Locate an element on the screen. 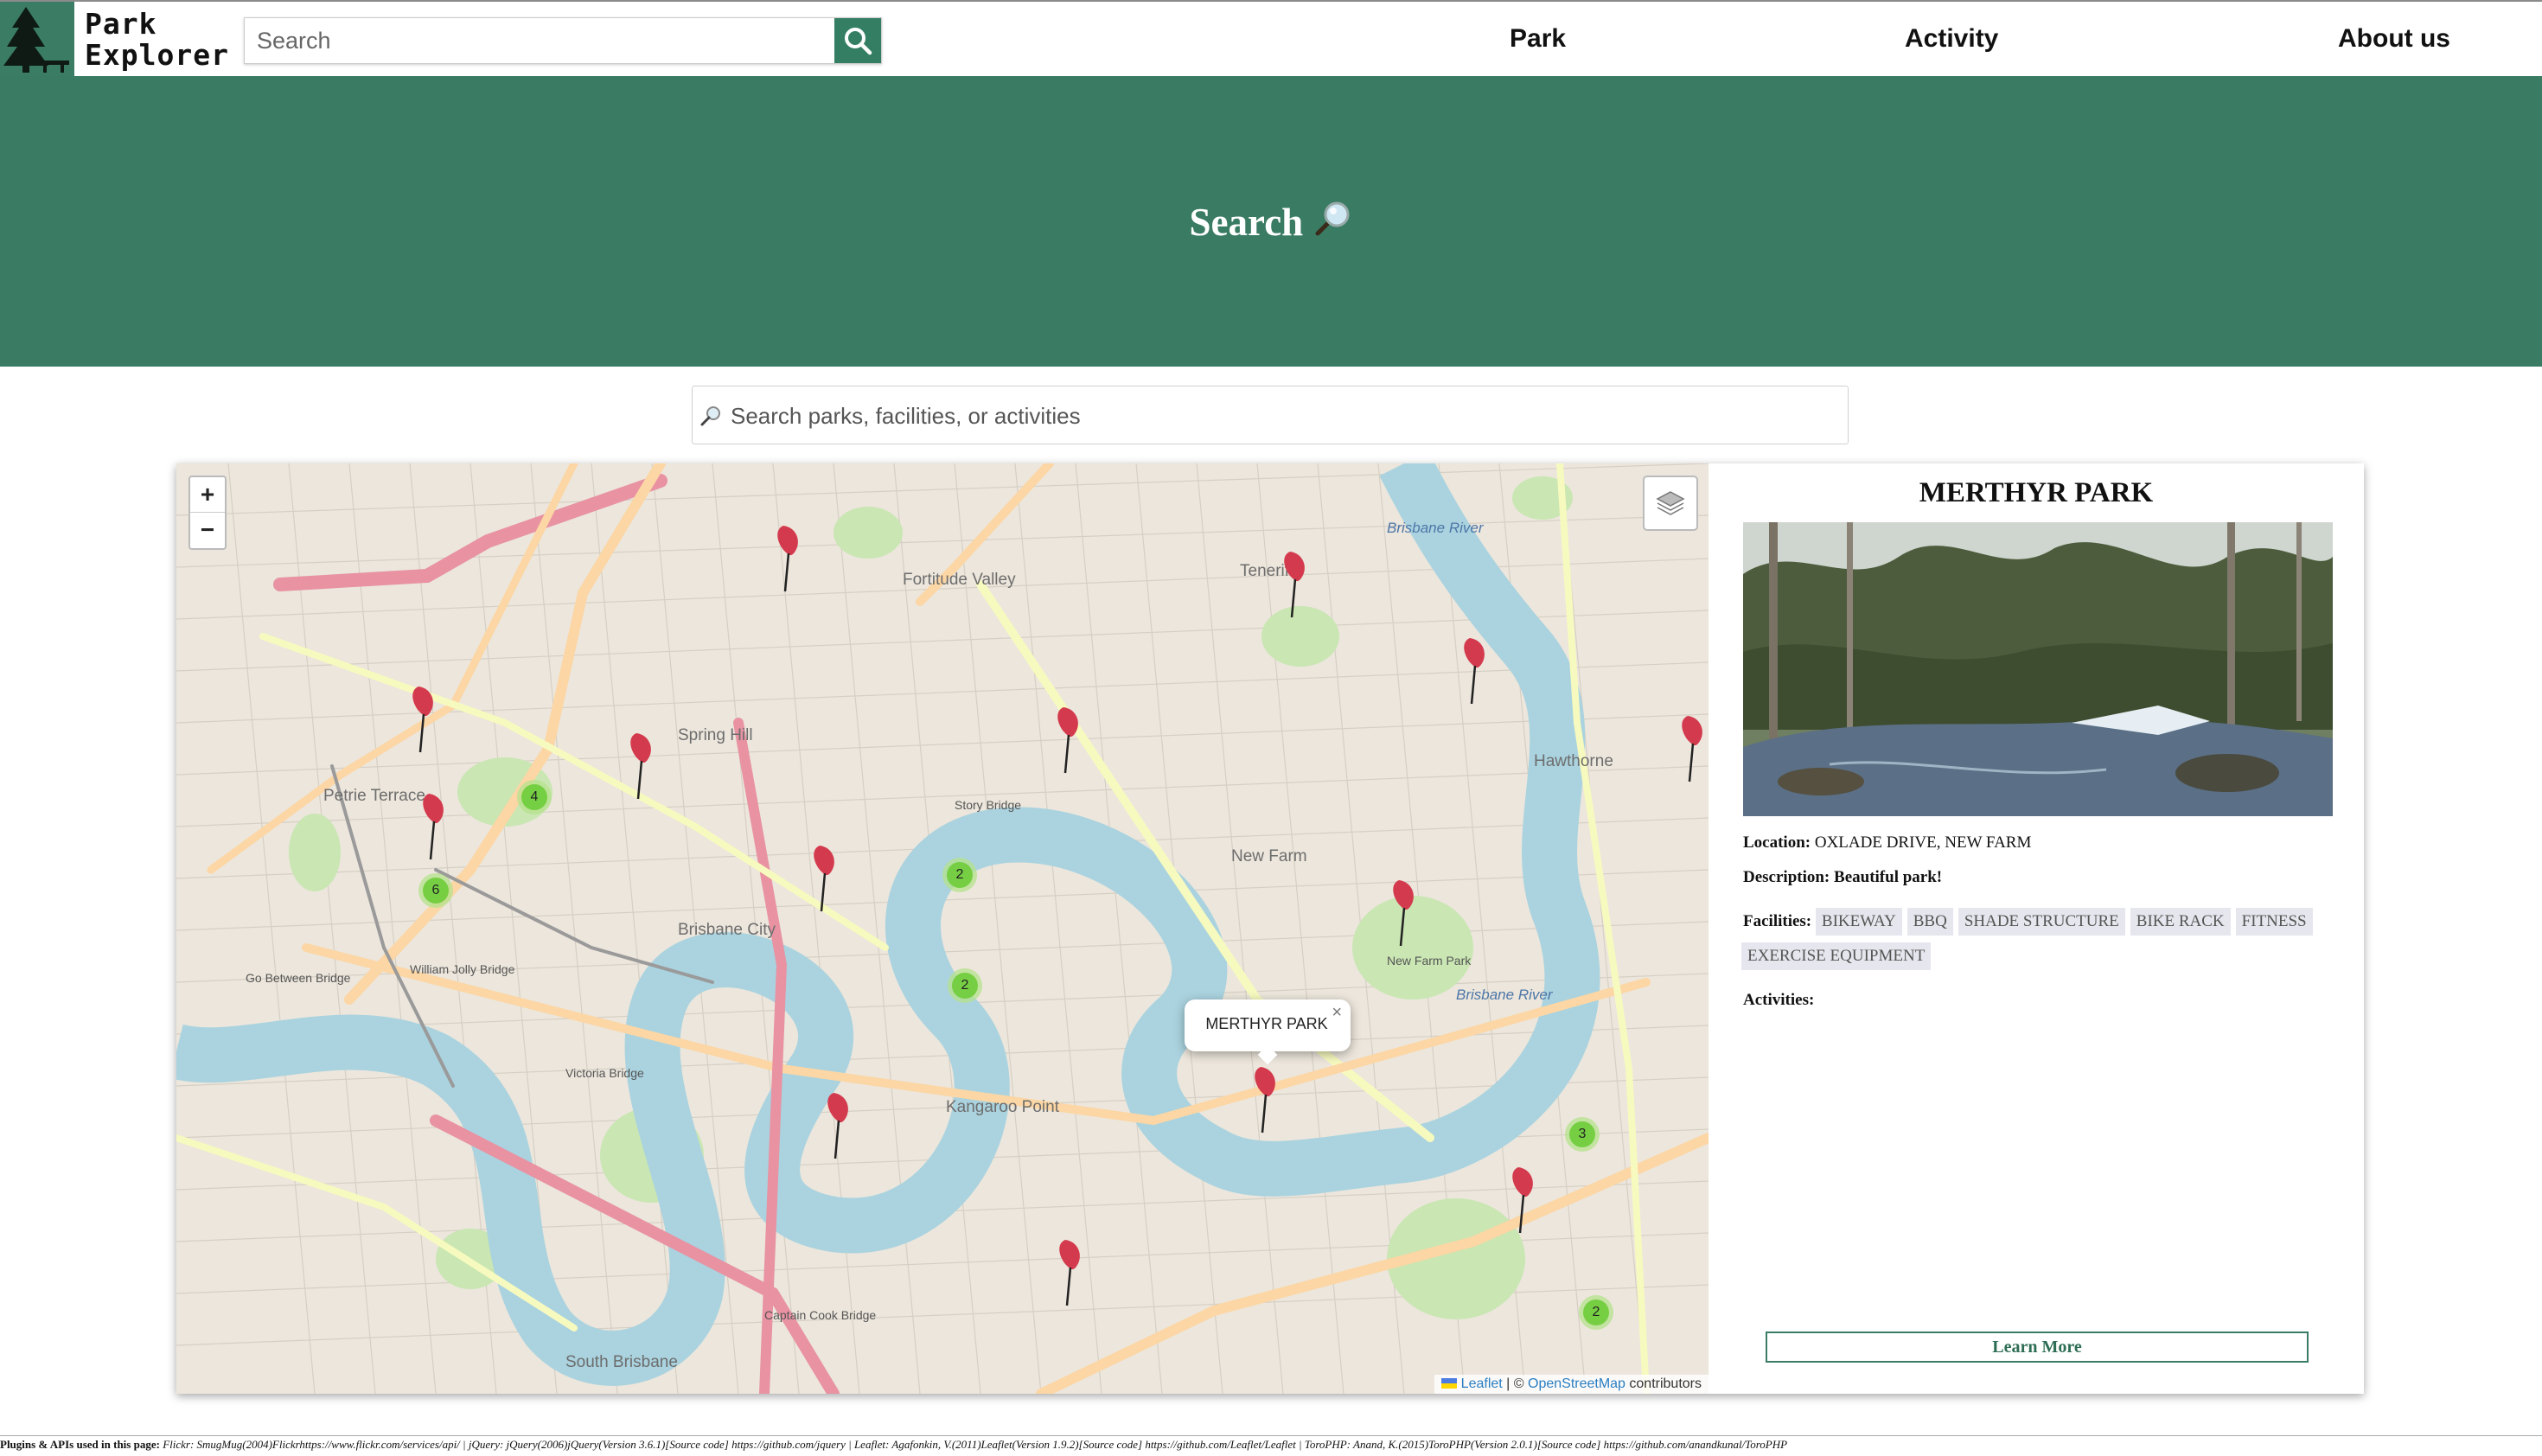 Image resolution: width=2542 pixels, height=1456 pixels. map-label-william-jolly-bridge: William Jolly Bridge is located at coordinates (462, 969).